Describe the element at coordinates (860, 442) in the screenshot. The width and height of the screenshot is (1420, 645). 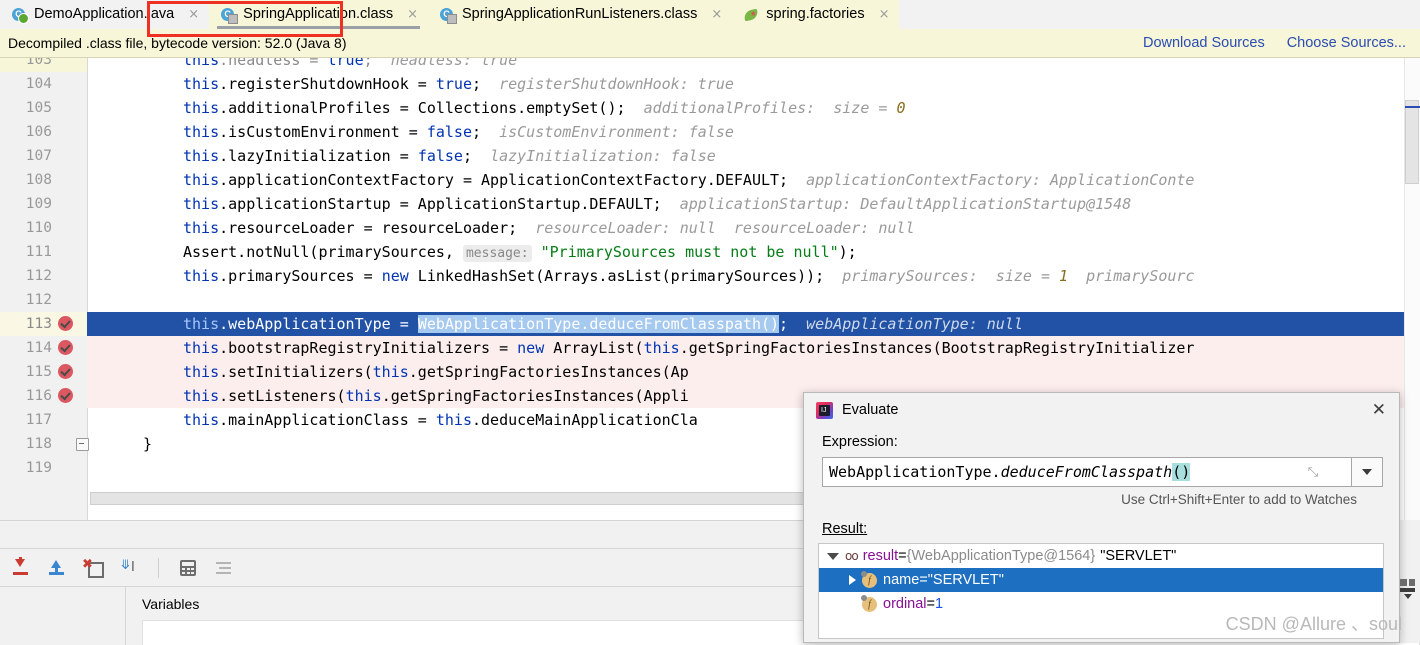
I see `expression-label: Expression:` at that location.